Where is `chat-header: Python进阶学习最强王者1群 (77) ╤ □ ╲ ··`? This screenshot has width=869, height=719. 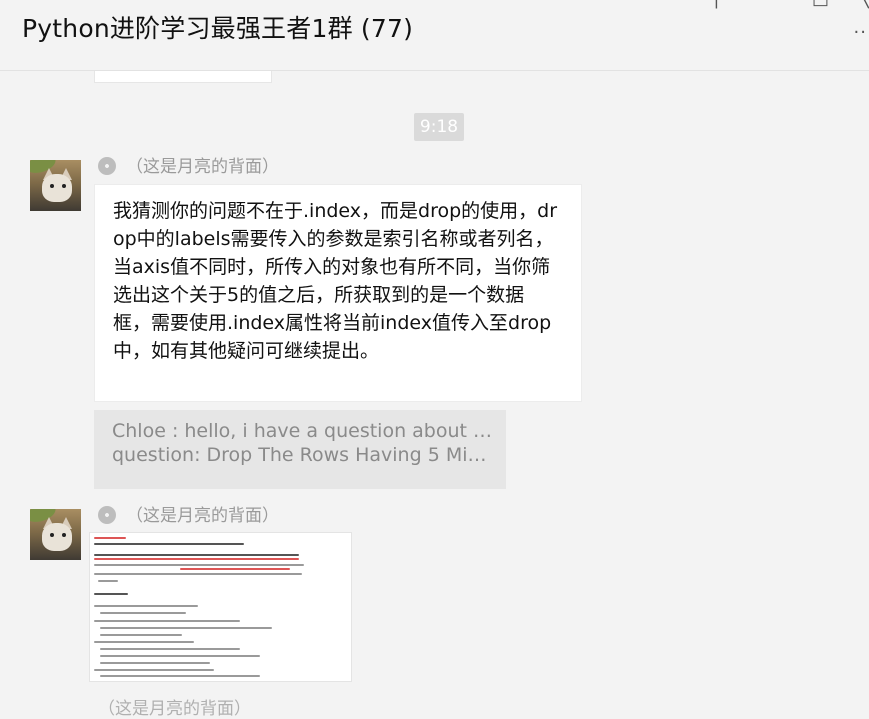
chat-header: Python进阶学习最强王者1群 (77) ╤ □ ╲ ·· is located at coordinates (434, 35).